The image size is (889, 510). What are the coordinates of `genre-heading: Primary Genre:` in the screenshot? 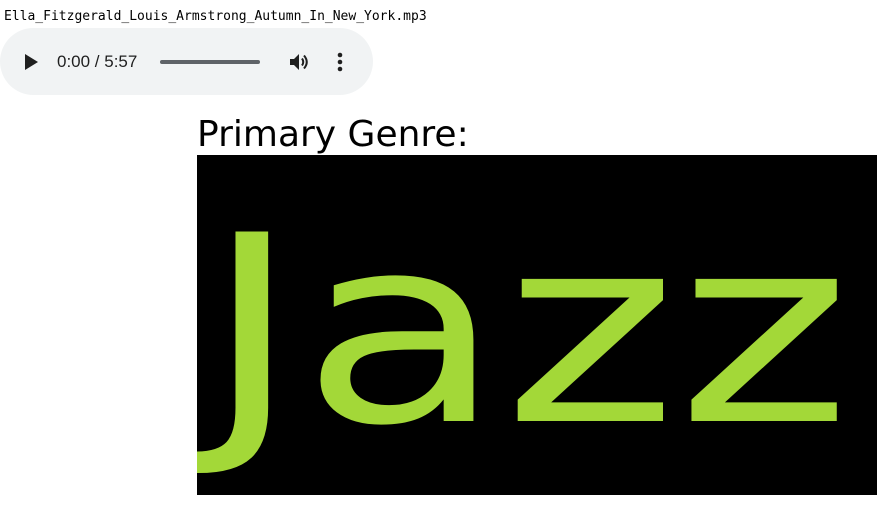 It's located at (333, 134).